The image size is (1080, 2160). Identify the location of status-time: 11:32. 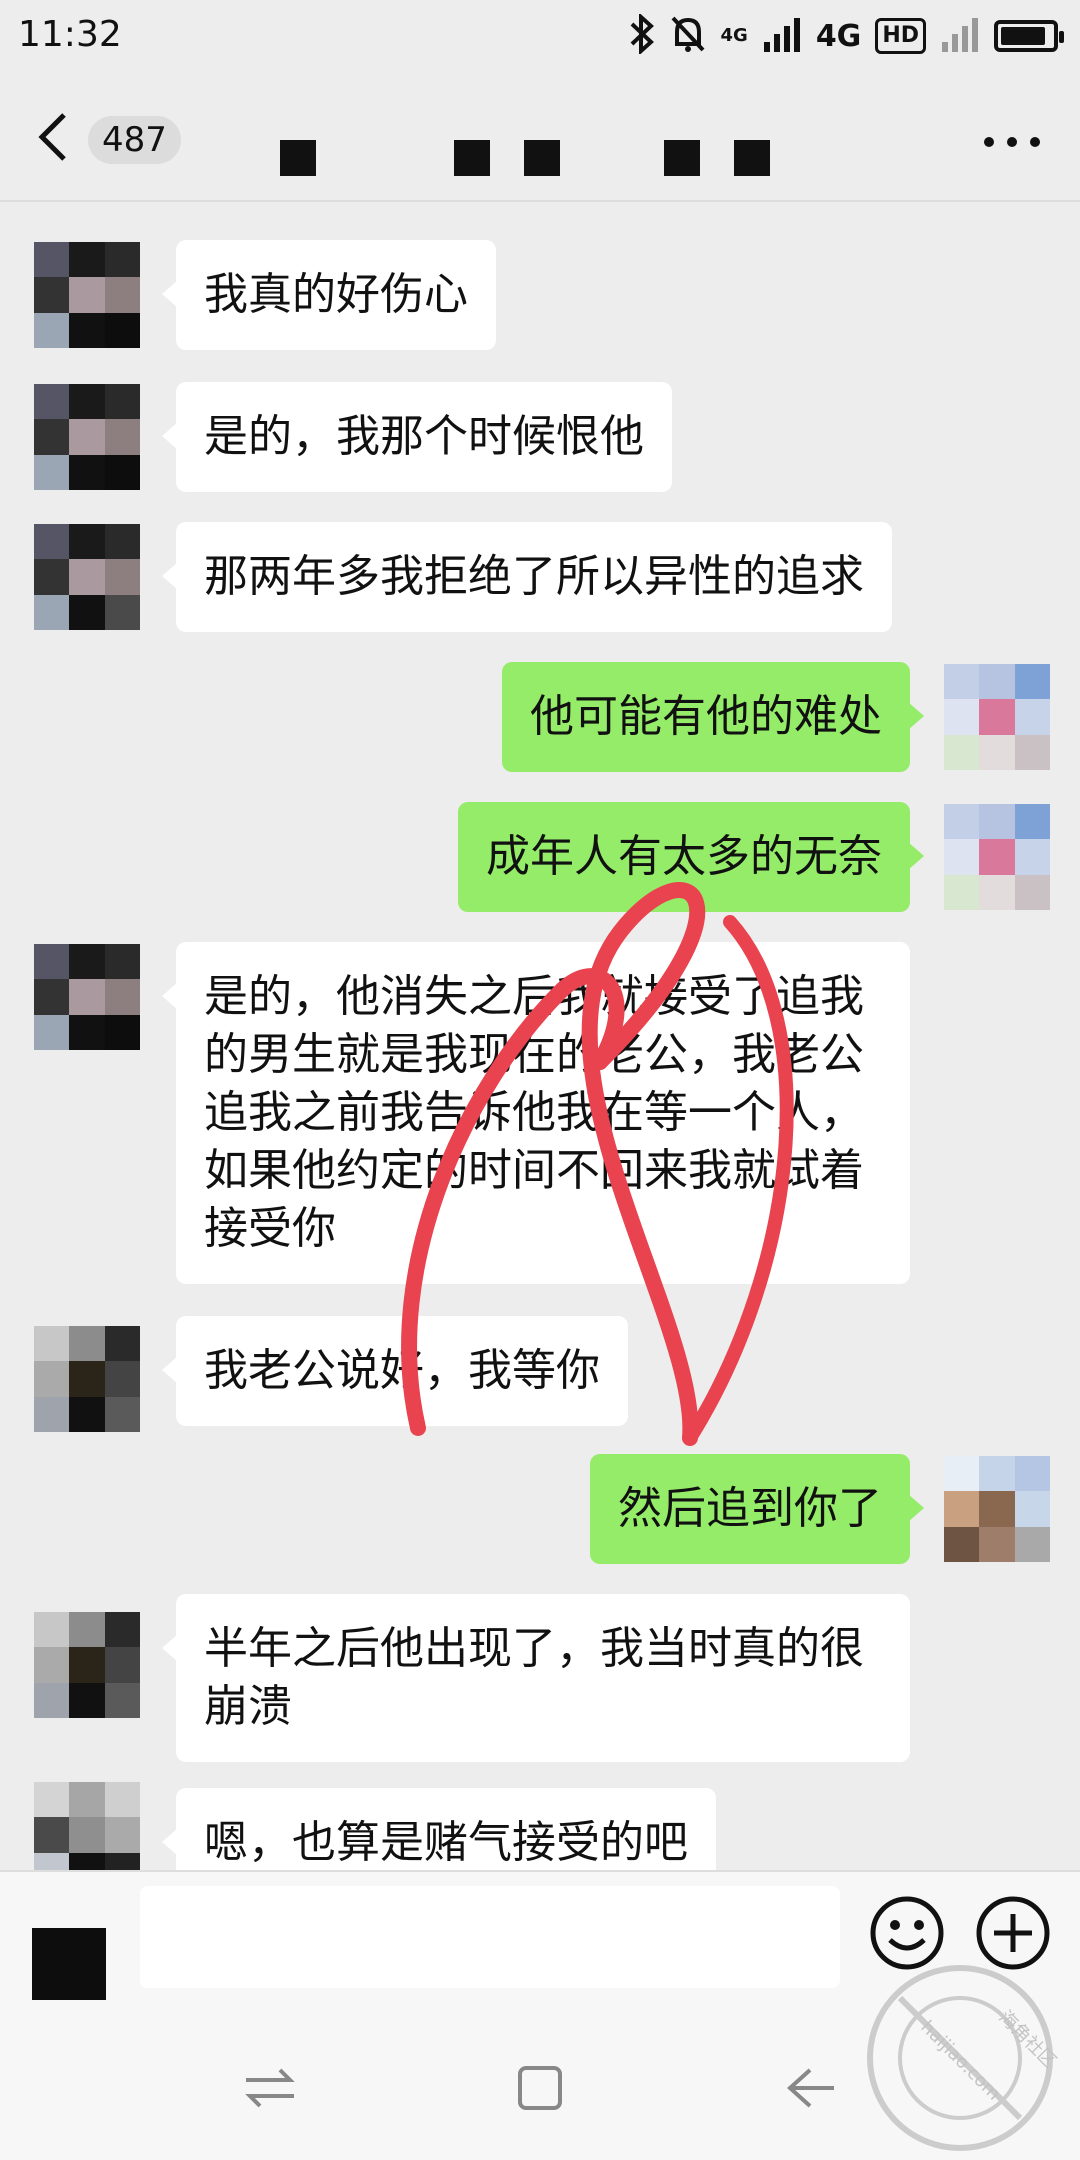
(70, 34).